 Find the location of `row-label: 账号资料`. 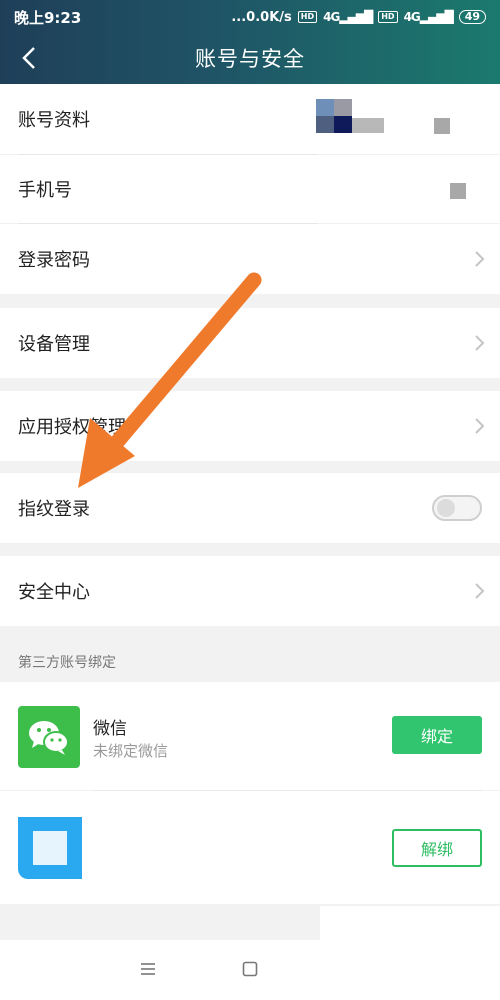

row-label: 账号资料 is located at coordinates (54, 120).